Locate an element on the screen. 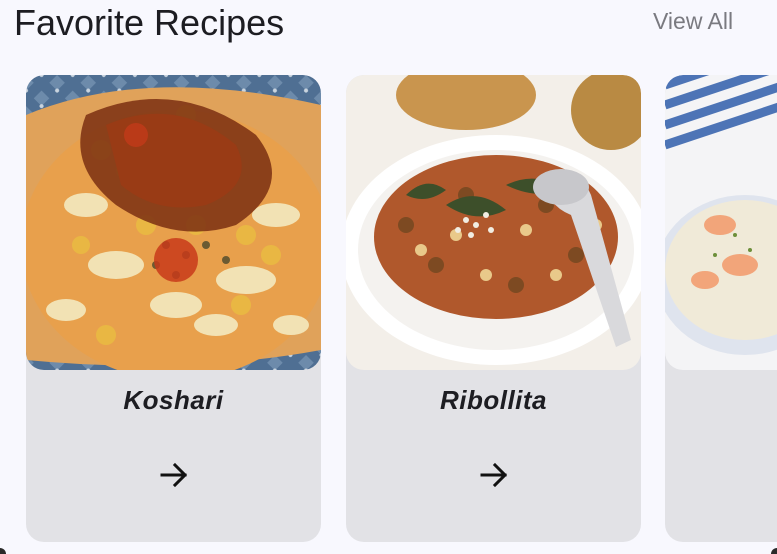 The height and width of the screenshot is (554, 777). recipe-card-partial is located at coordinates (721, 308).